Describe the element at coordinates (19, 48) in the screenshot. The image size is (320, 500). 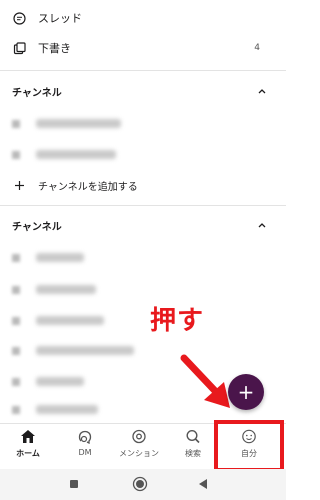
I see `drafts-icon` at that location.